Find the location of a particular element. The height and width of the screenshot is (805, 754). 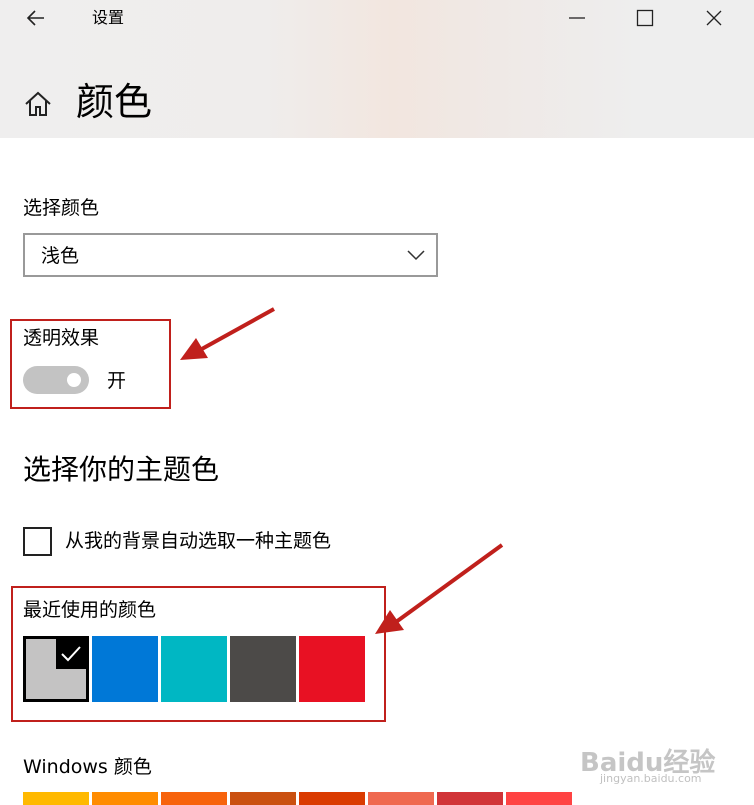

transparency-arrow is located at coordinates (227, 333).